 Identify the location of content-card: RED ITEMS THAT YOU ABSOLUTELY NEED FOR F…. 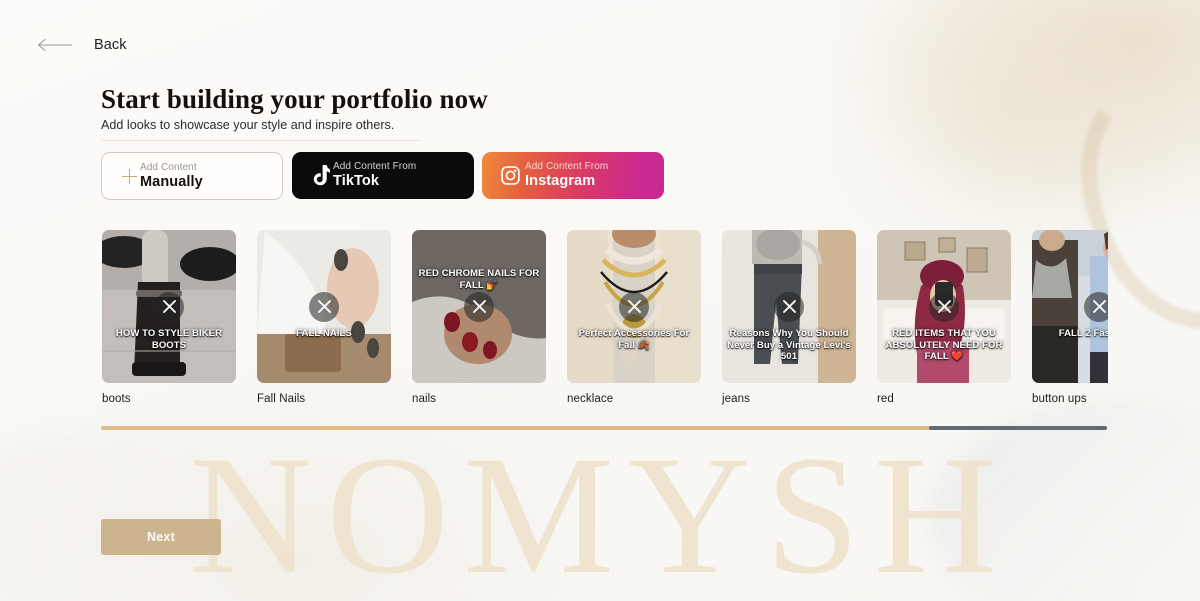
(944, 317).